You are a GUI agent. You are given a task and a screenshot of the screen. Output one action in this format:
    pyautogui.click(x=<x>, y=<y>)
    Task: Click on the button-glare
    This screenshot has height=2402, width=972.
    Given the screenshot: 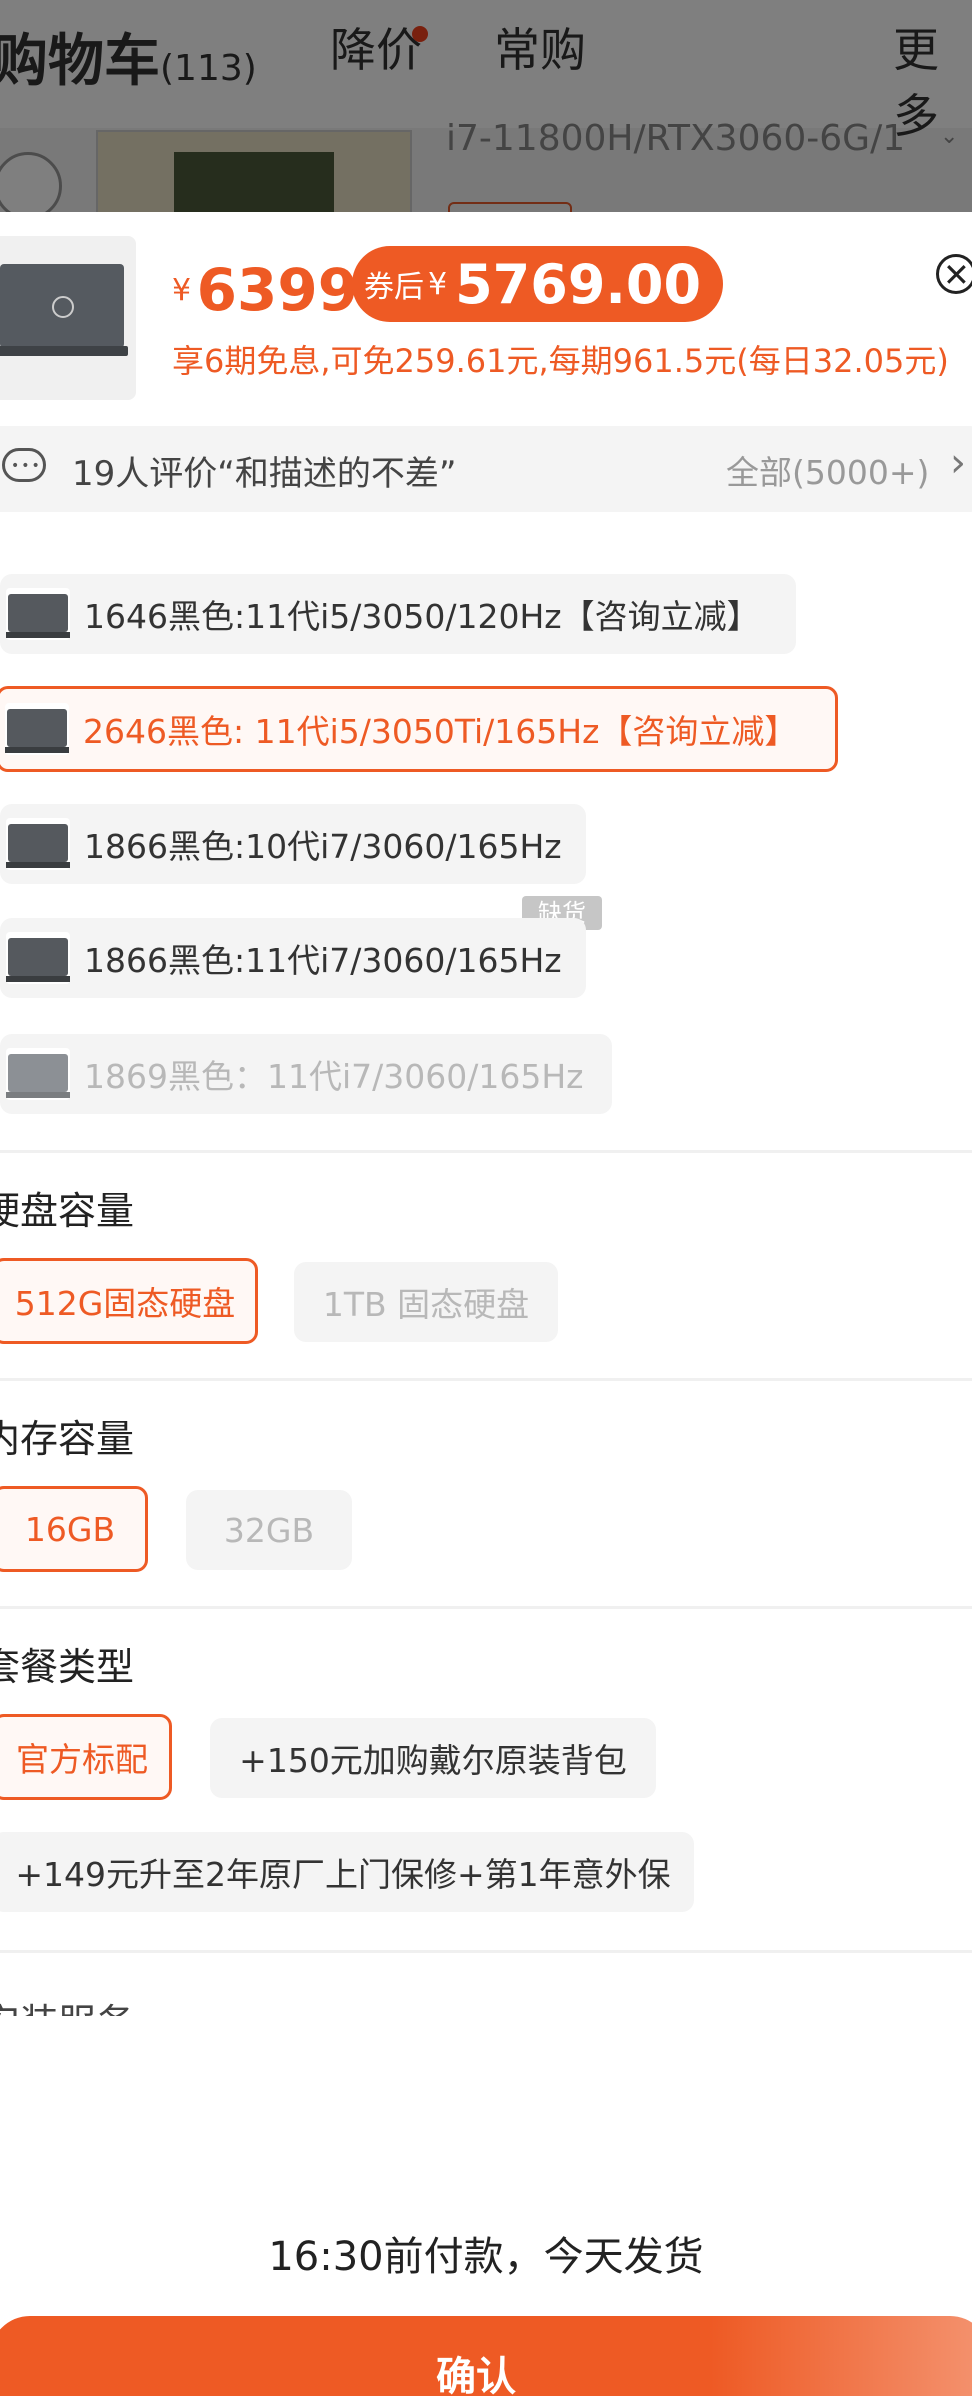 What is the action you would take?
    pyautogui.click(x=841, y=2356)
    